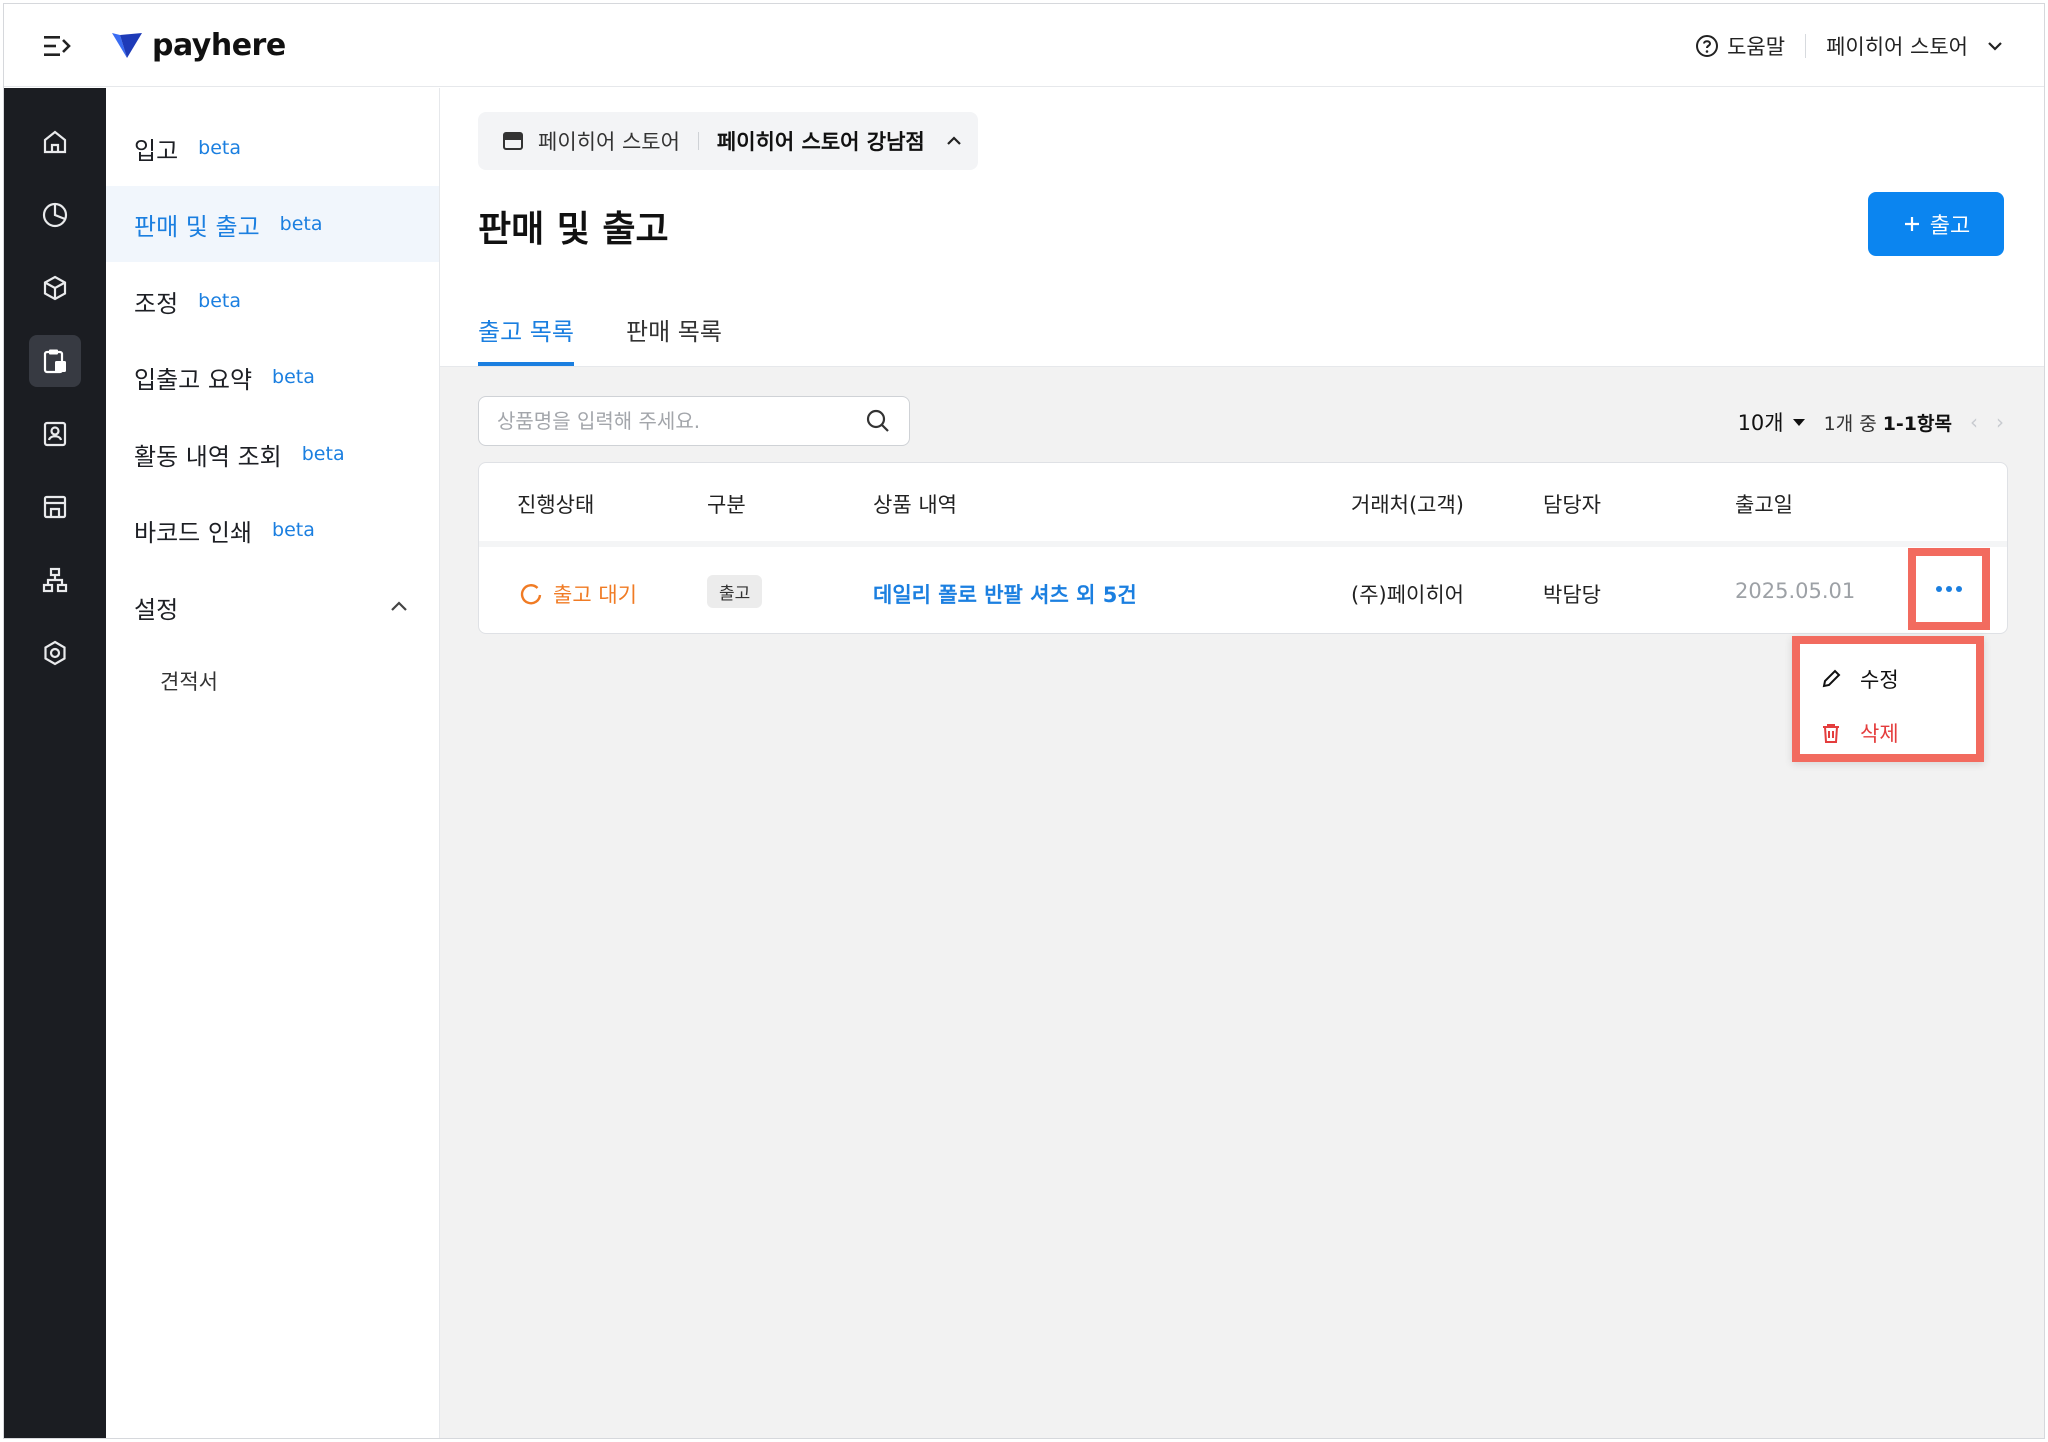 Image resolution: width=2048 pixels, height=1442 pixels. I want to click on menu-item-delete: 삭제, so click(1859, 733).